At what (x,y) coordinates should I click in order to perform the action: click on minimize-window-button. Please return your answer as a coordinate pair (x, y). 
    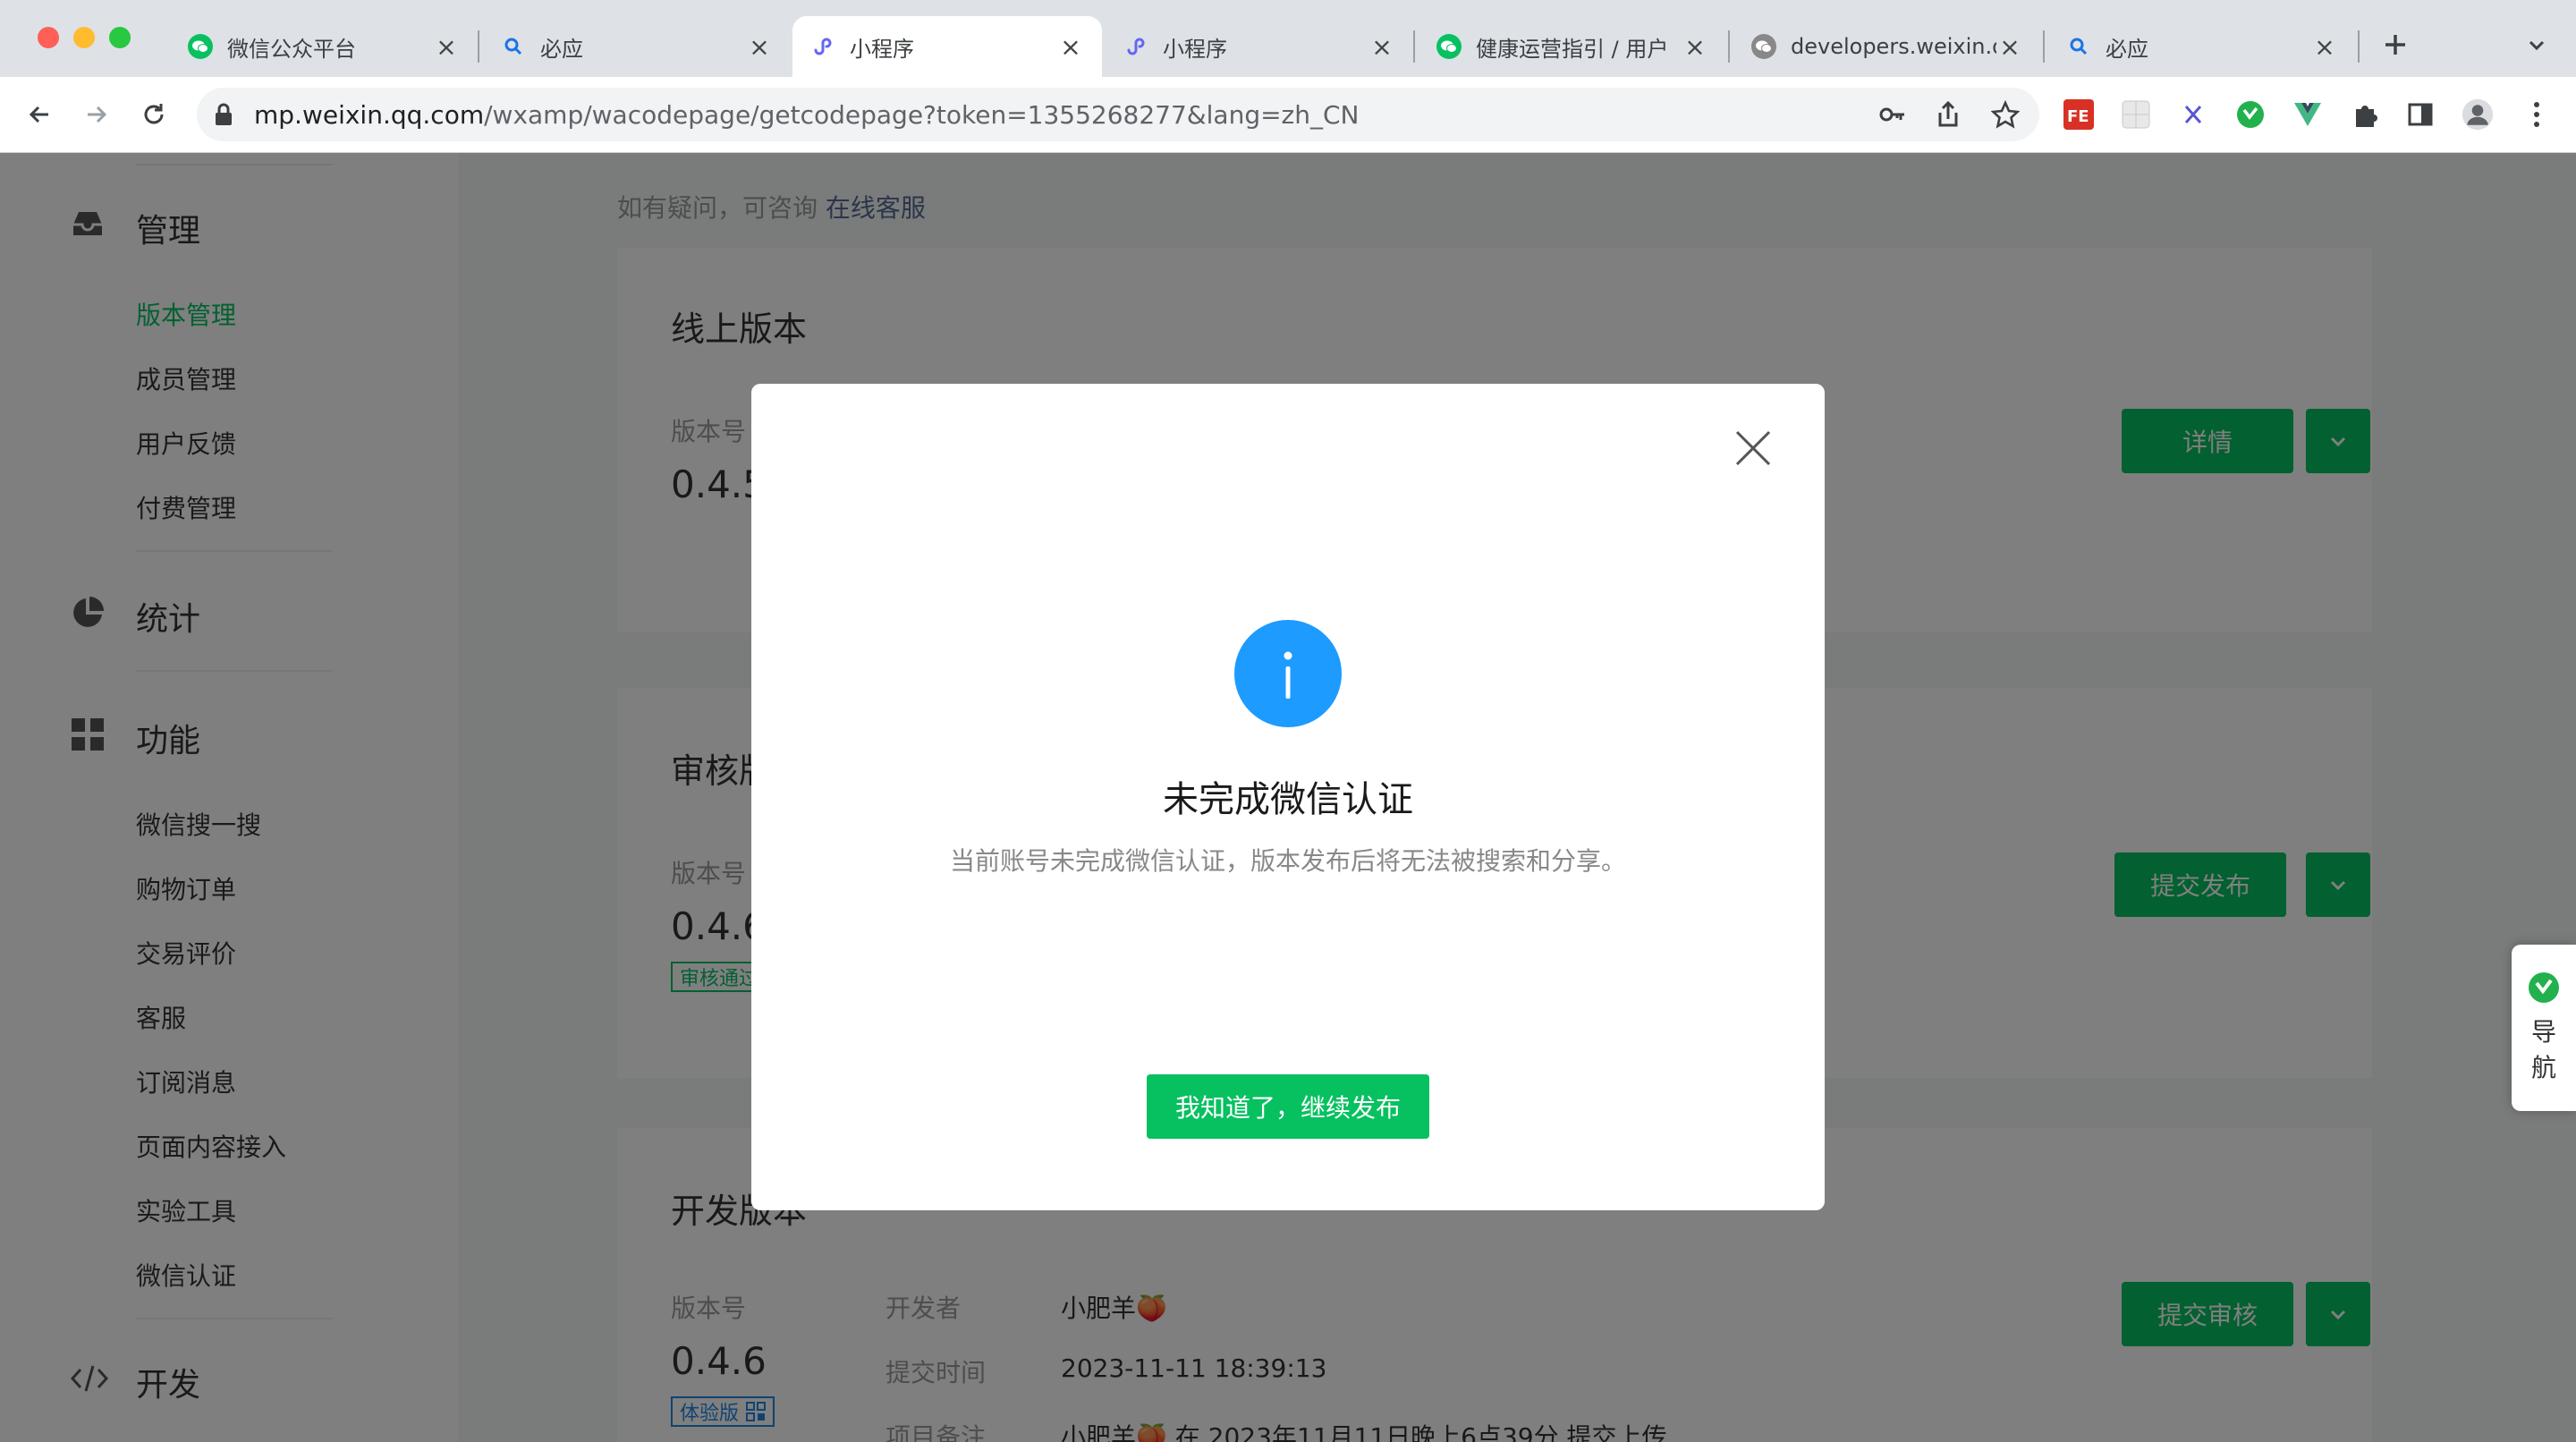
    Looking at the image, I should click on (84, 37).